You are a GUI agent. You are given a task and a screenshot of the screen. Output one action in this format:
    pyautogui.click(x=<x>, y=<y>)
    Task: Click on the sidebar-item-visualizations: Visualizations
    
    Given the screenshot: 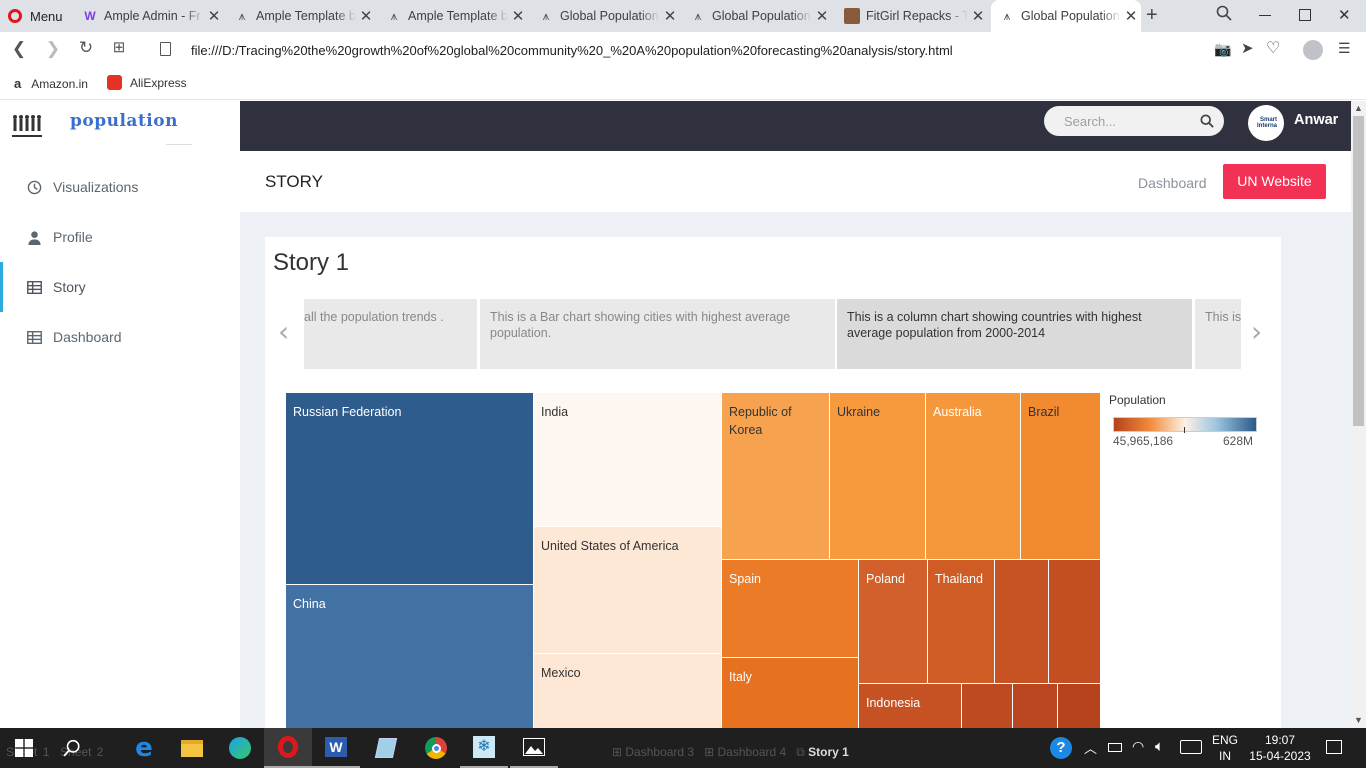 What is the action you would take?
    pyautogui.click(x=120, y=187)
    